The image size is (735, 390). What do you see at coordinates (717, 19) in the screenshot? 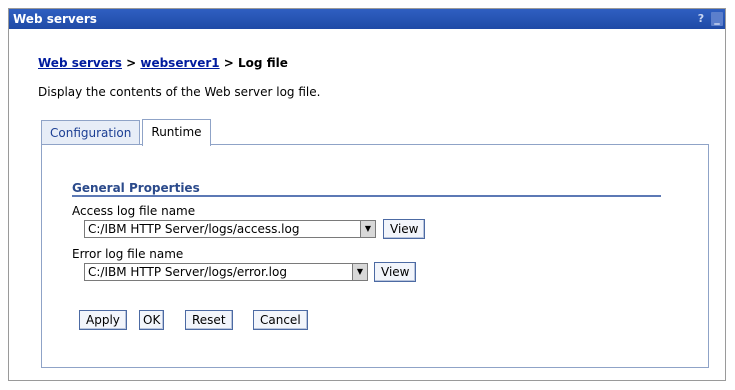
I see `minimize-icon: _` at bounding box center [717, 19].